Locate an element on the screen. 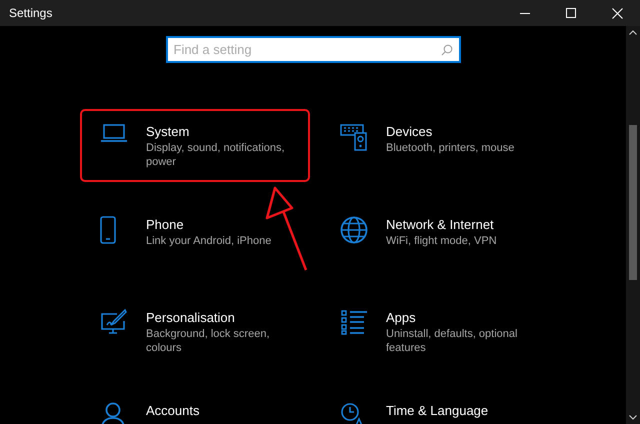 The height and width of the screenshot is (424, 640). settings-tile: Devices Bluetooth, printers, mouse is located at coordinates (435, 145).